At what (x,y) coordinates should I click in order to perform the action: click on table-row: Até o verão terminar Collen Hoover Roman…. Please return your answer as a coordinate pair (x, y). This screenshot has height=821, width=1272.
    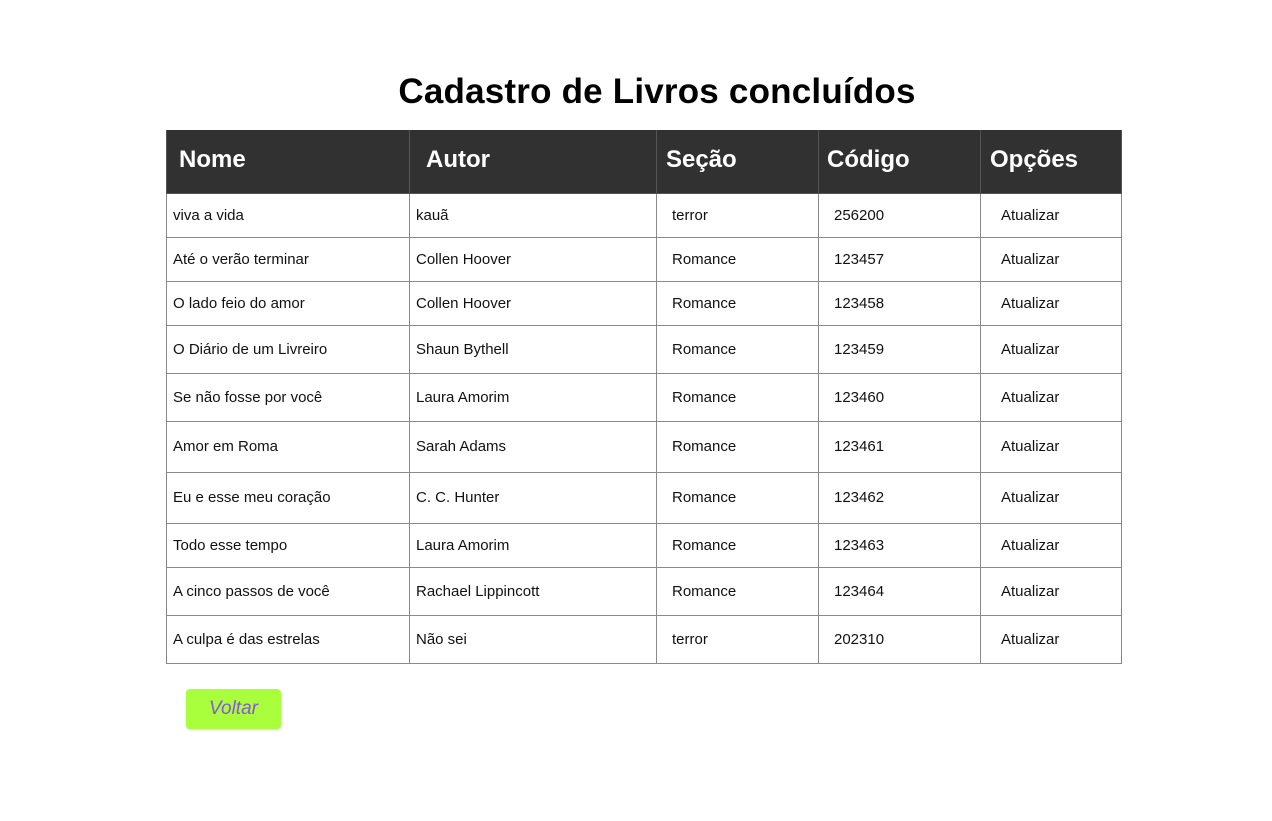
    Looking at the image, I should click on (644, 259).